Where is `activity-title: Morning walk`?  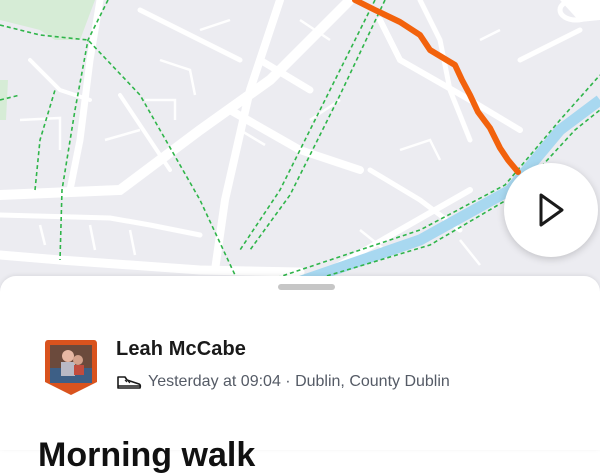
activity-title: Morning walk is located at coordinates (146, 455).